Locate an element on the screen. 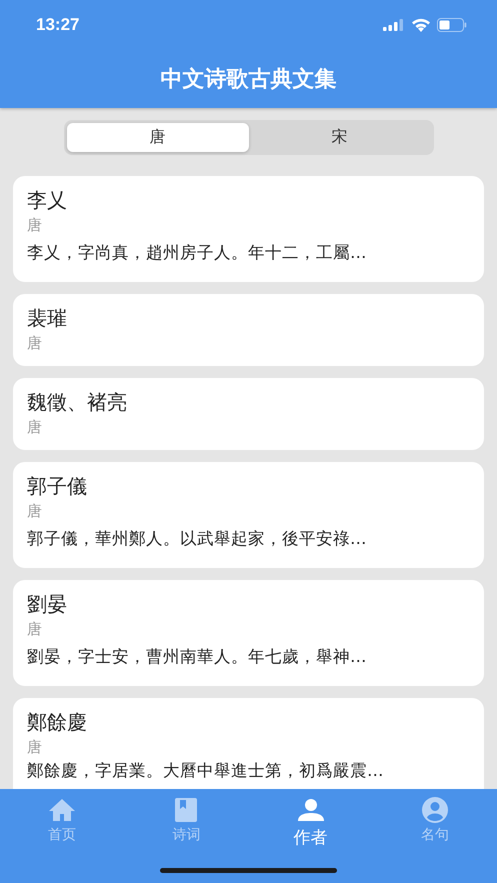 The height and width of the screenshot is (883, 497). signal-icon is located at coordinates (394, 25).